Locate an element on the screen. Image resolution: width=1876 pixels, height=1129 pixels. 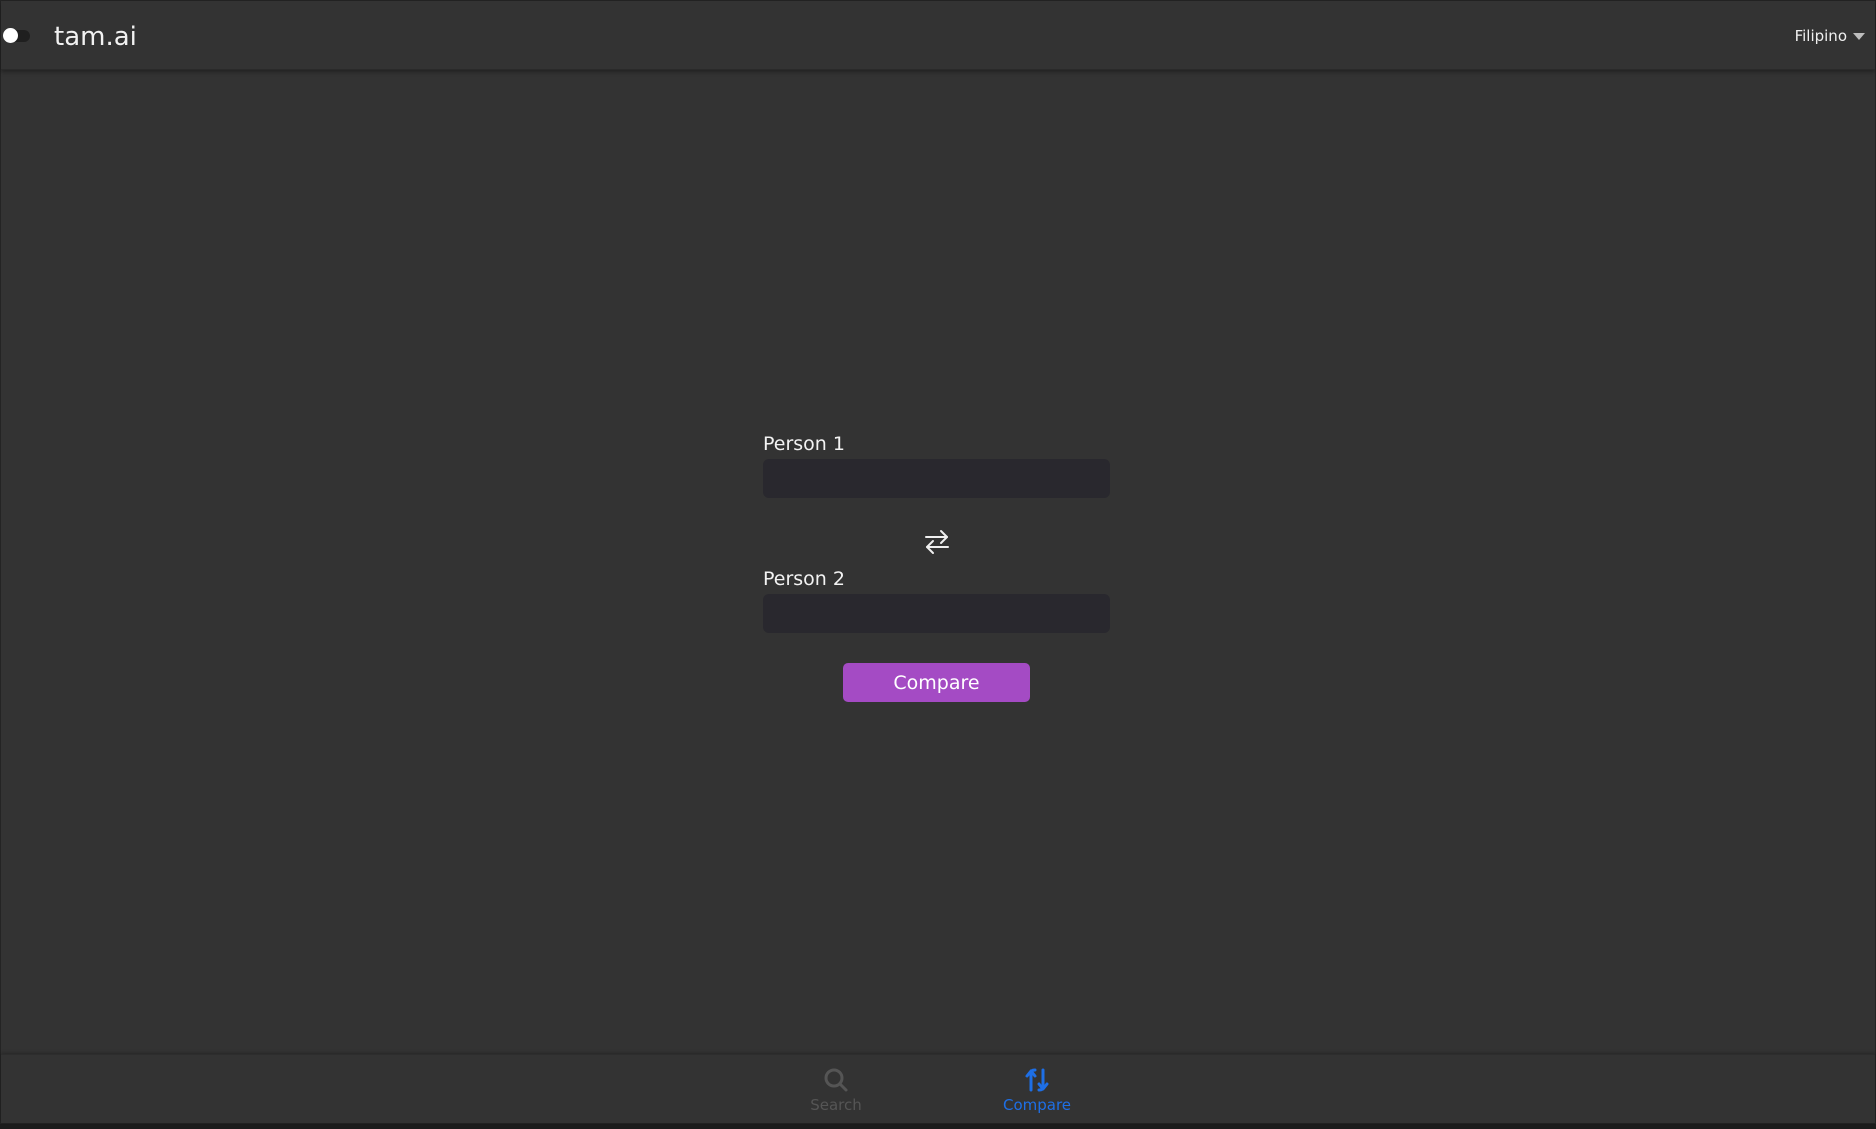
person1-input is located at coordinates (936, 478).